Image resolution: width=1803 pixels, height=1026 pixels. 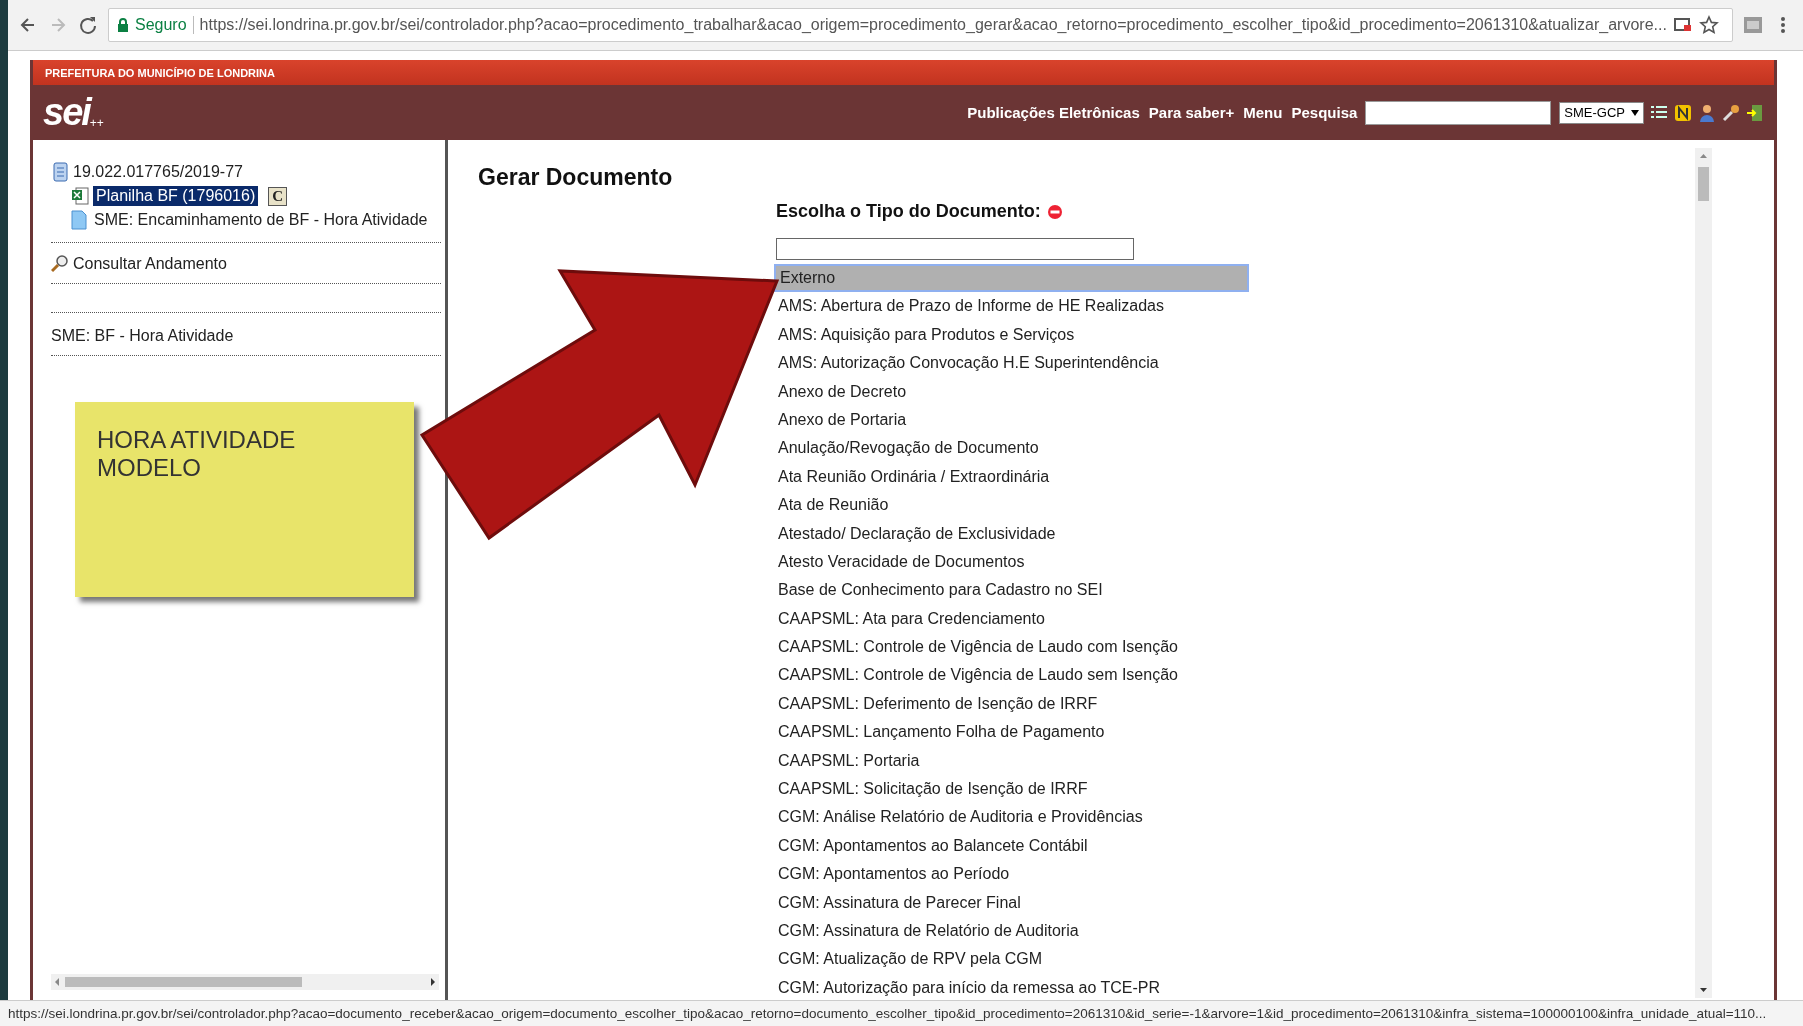 What do you see at coordinates (244, 499) in the screenshot?
I see `sticky-note: HORA ATIVIDADE MODELO` at bounding box center [244, 499].